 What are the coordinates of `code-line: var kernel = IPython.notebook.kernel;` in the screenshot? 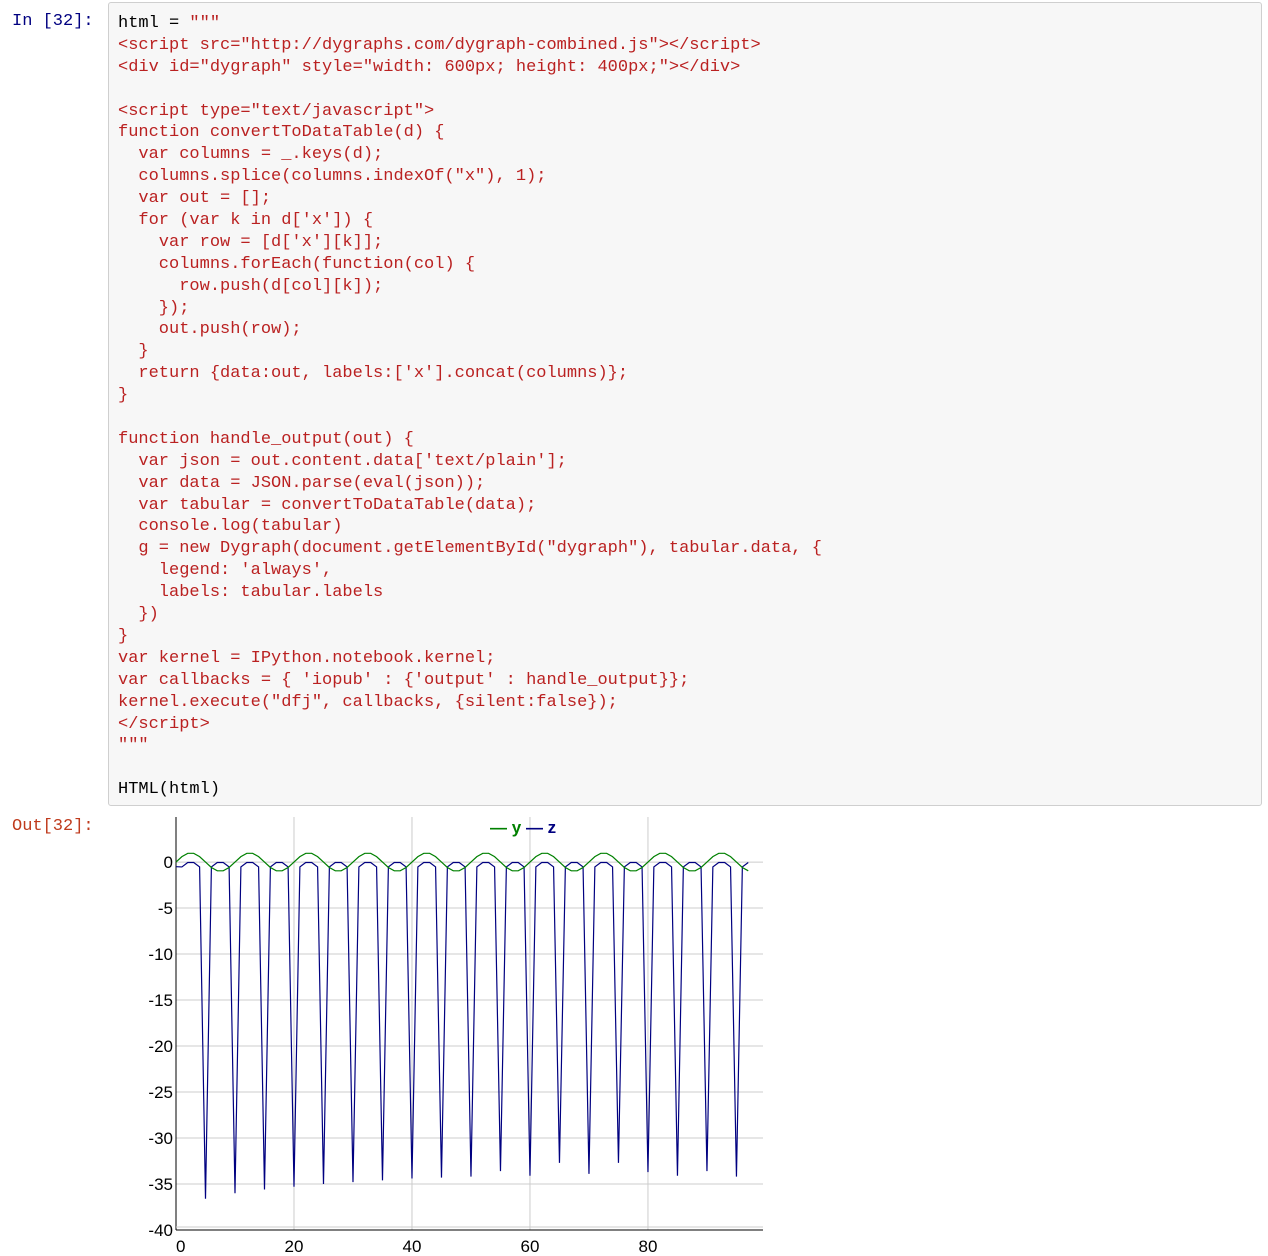 It's located at (470, 659).